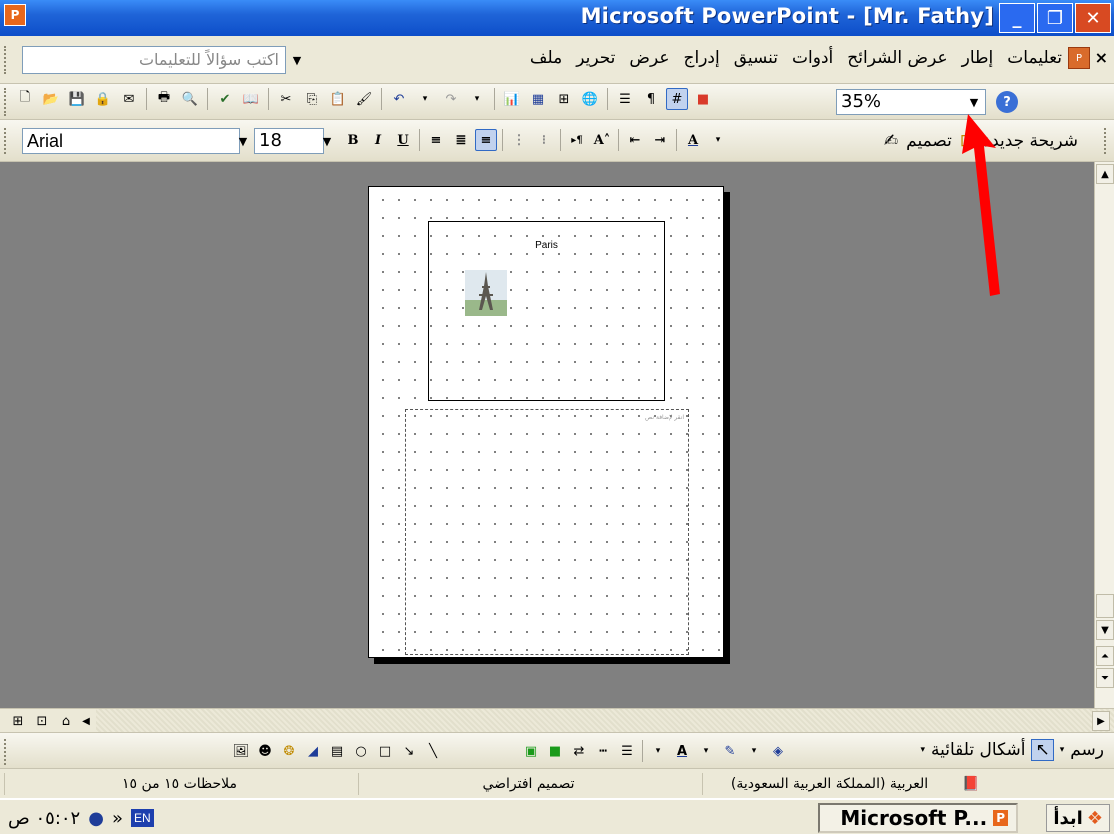 The height and width of the screenshot is (834, 1114). Describe the element at coordinates (15, 15) in the screenshot. I see `powerpoint-icon: P` at that location.